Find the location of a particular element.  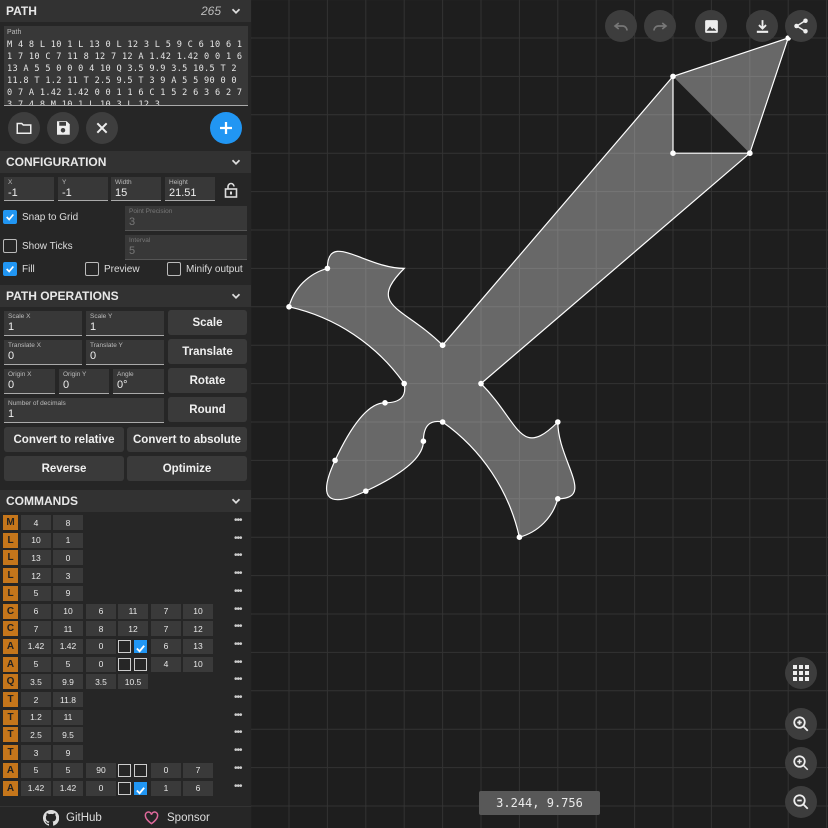

viewbox-height-field: Height 21.51 is located at coordinates (190, 189).